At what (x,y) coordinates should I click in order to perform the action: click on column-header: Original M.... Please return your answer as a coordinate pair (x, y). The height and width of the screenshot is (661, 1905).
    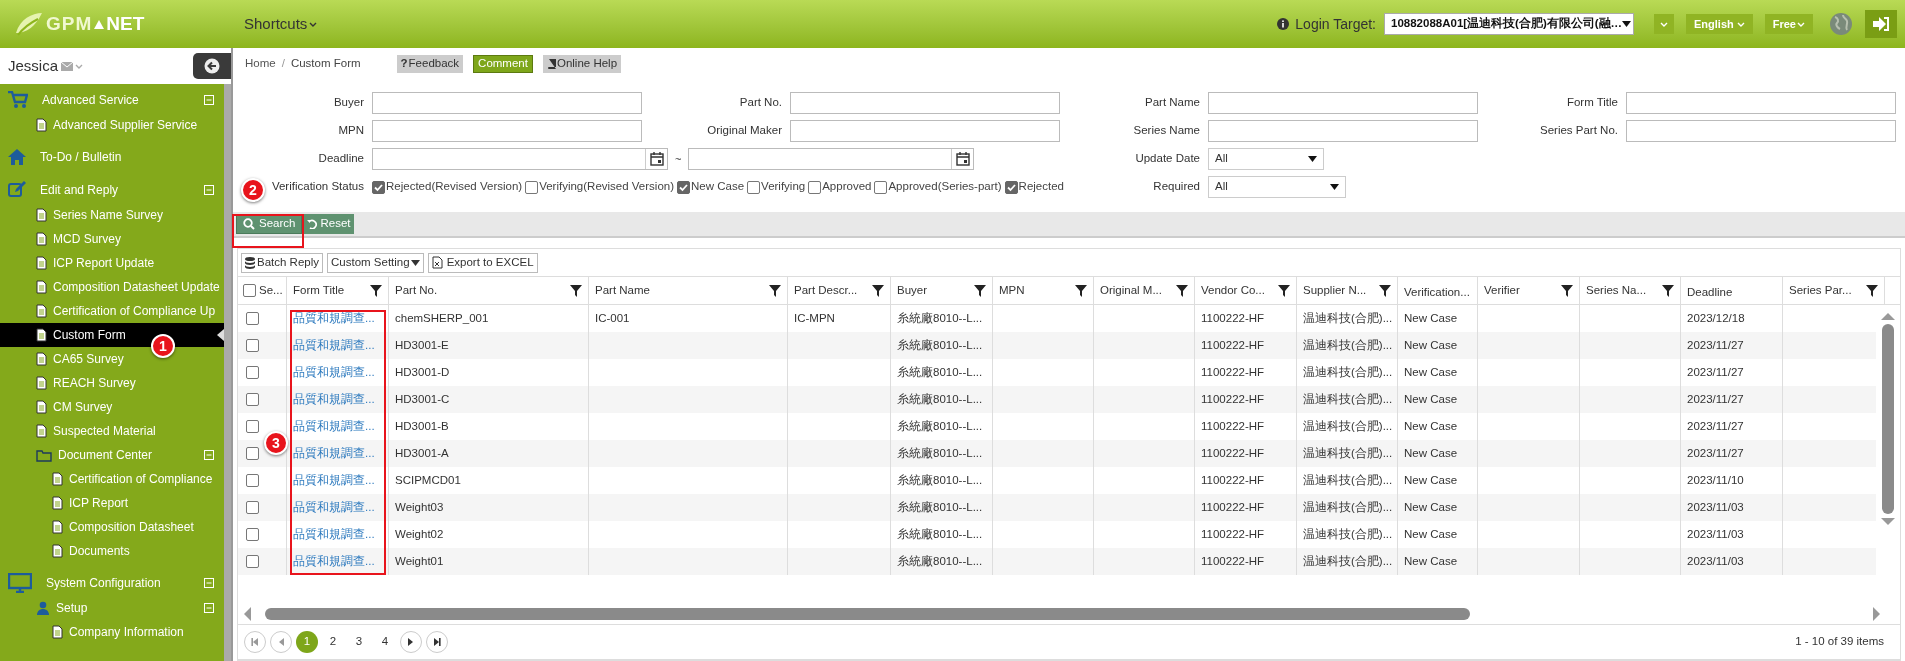
    Looking at the image, I should click on (1131, 290).